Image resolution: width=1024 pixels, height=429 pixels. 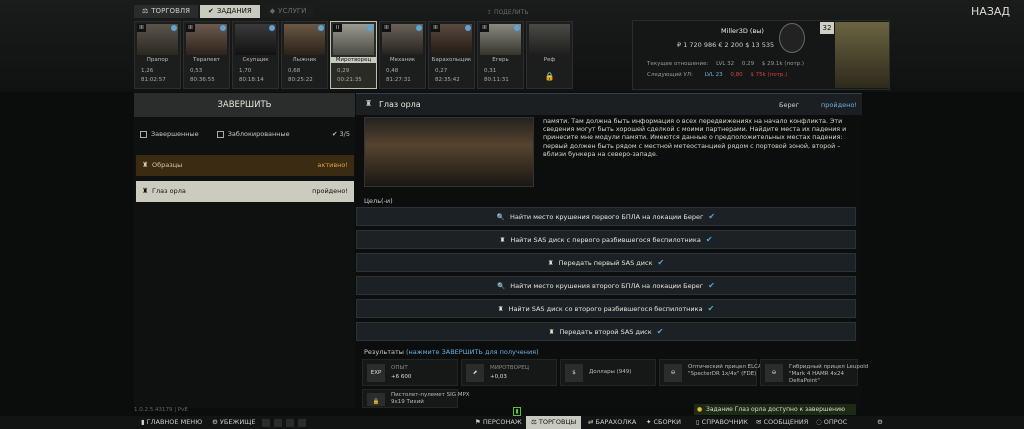 I want to click on reward-standing: ⬈ МИРОТВОРЕЦ +0,03, so click(x=509, y=372).